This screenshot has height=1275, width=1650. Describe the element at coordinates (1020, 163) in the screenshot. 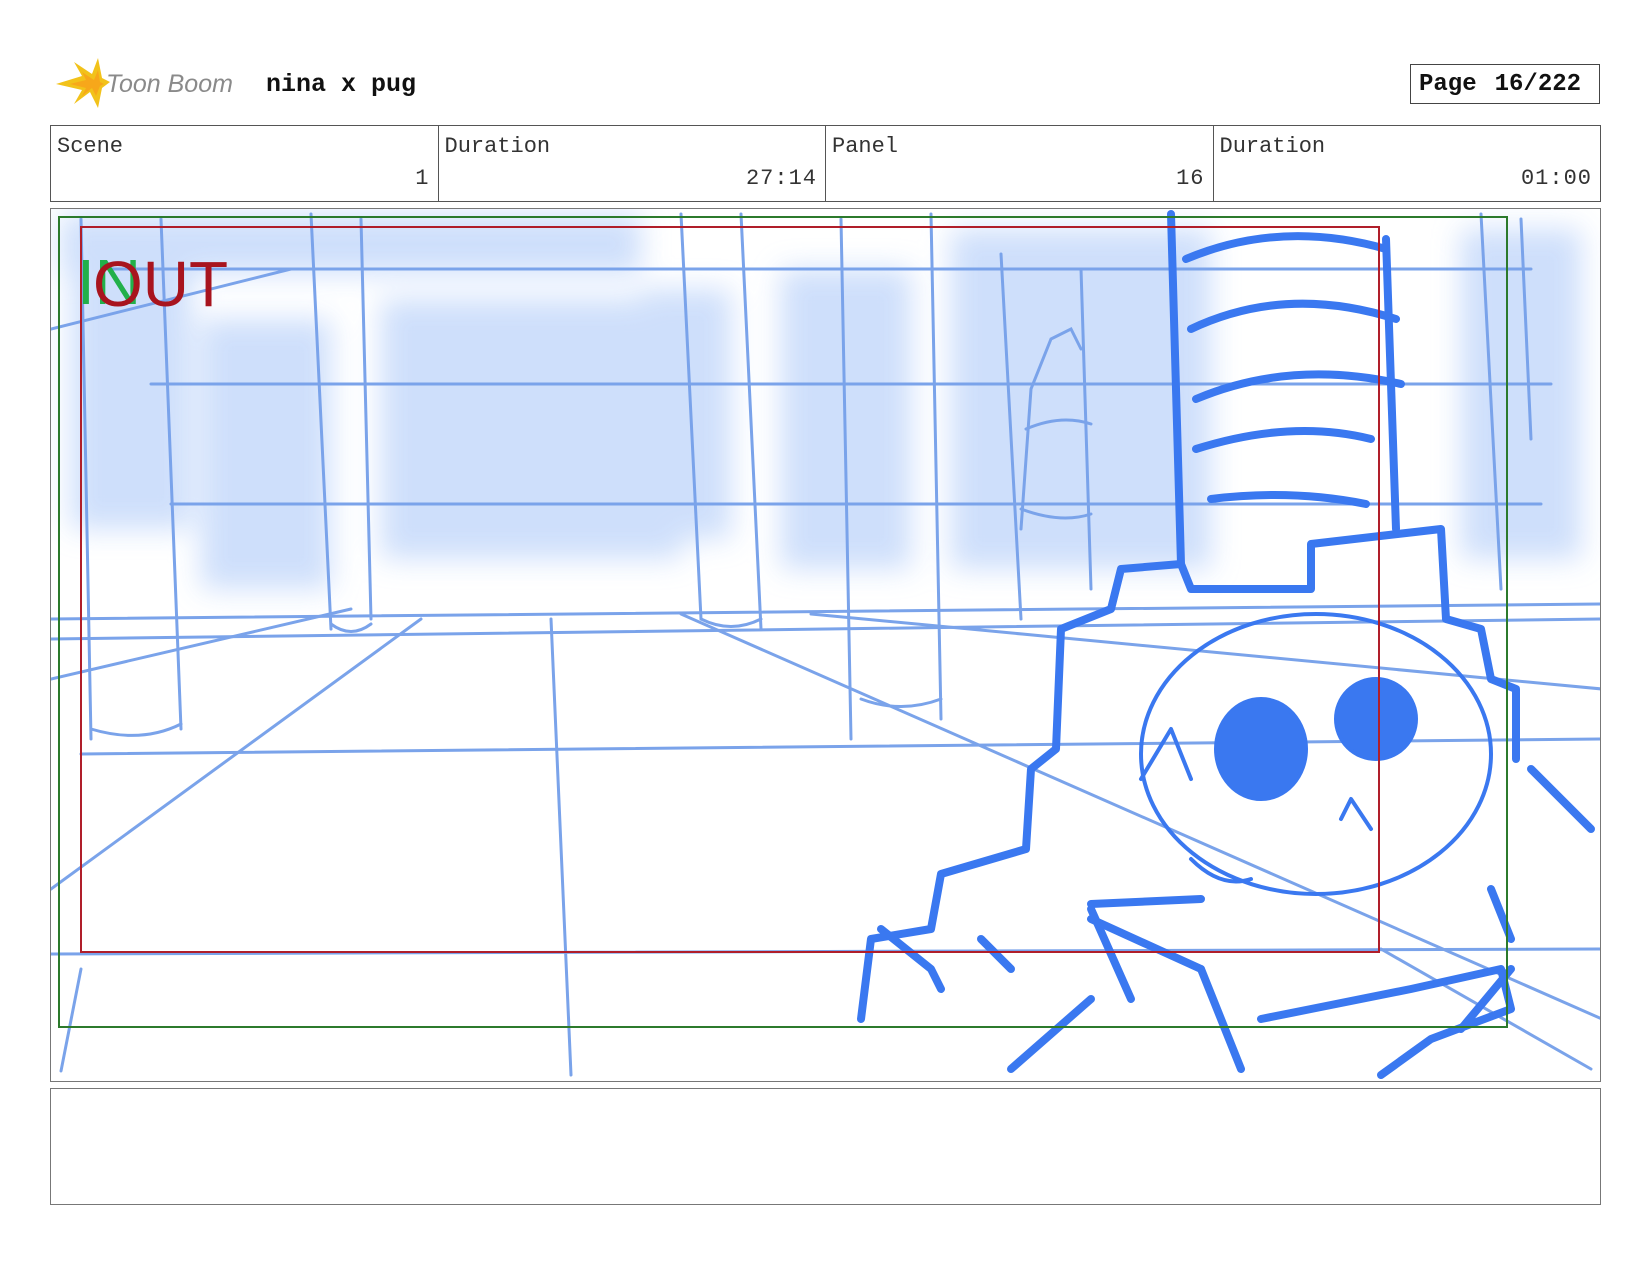

I see `panel-cell: Panel 16` at that location.